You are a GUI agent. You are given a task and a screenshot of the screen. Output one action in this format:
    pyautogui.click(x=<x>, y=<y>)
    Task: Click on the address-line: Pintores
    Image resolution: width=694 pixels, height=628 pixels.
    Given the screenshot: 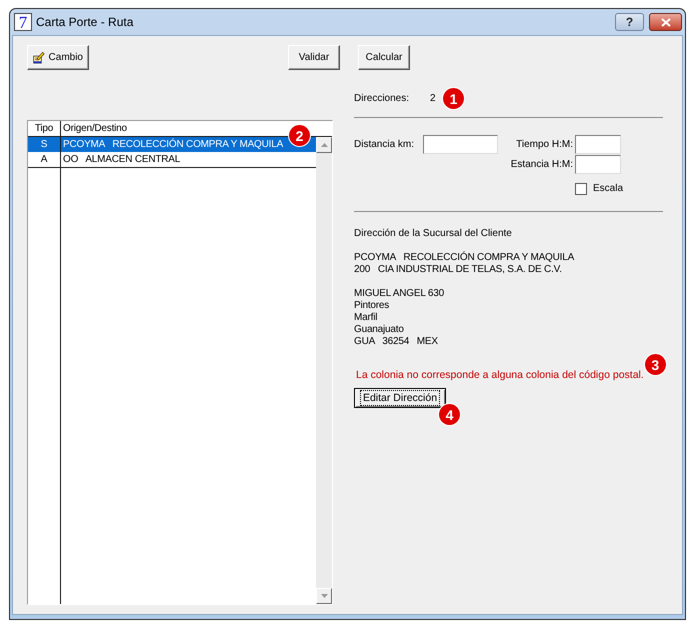 What is the action you would take?
    pyautogui.click(x=372, y=306)
    